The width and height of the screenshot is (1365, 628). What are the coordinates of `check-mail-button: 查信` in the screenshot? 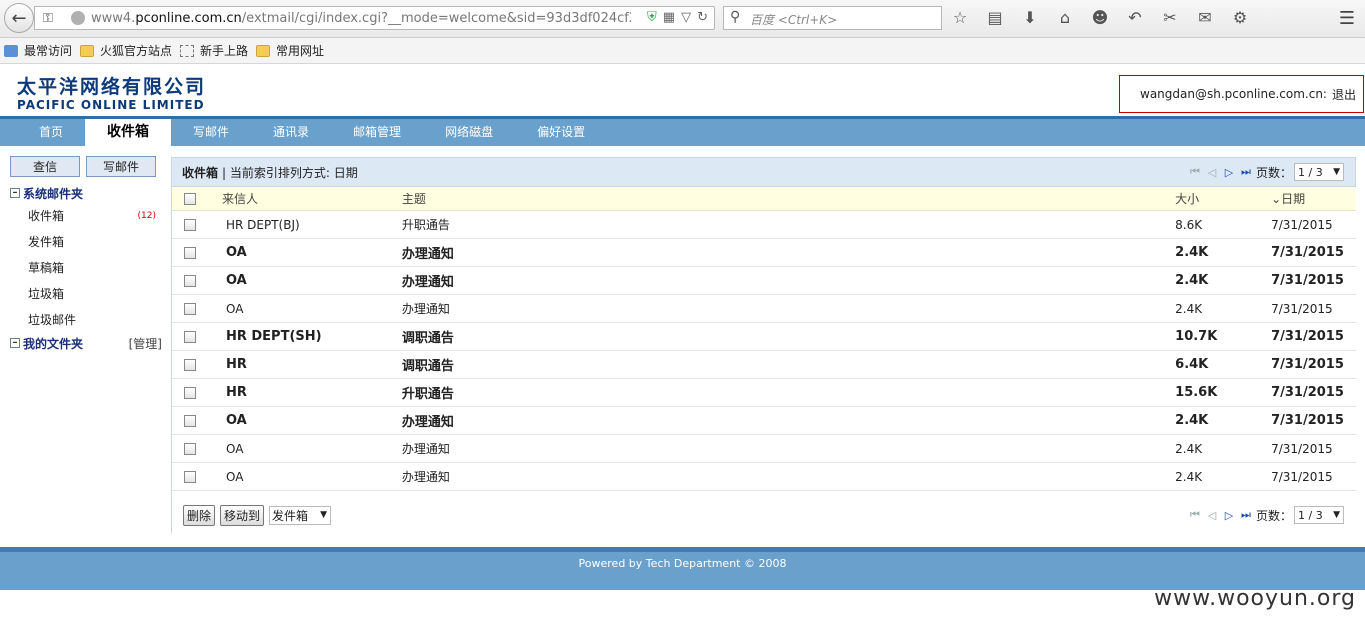 It's located at (45, 166).